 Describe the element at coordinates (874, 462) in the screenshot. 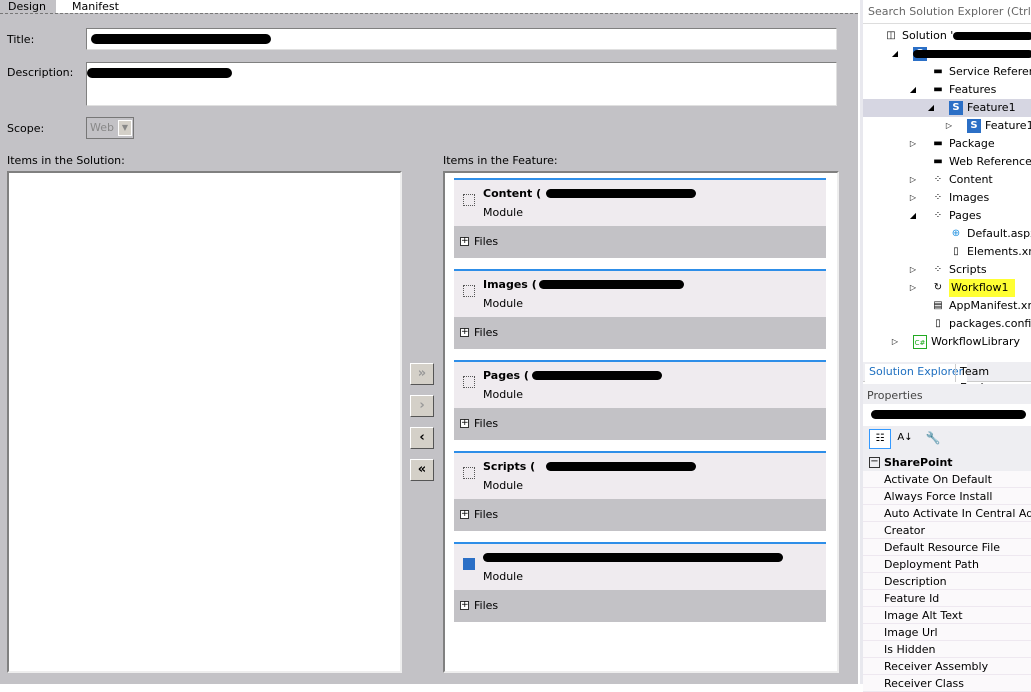

I see `collapse-icon: −` at that location.